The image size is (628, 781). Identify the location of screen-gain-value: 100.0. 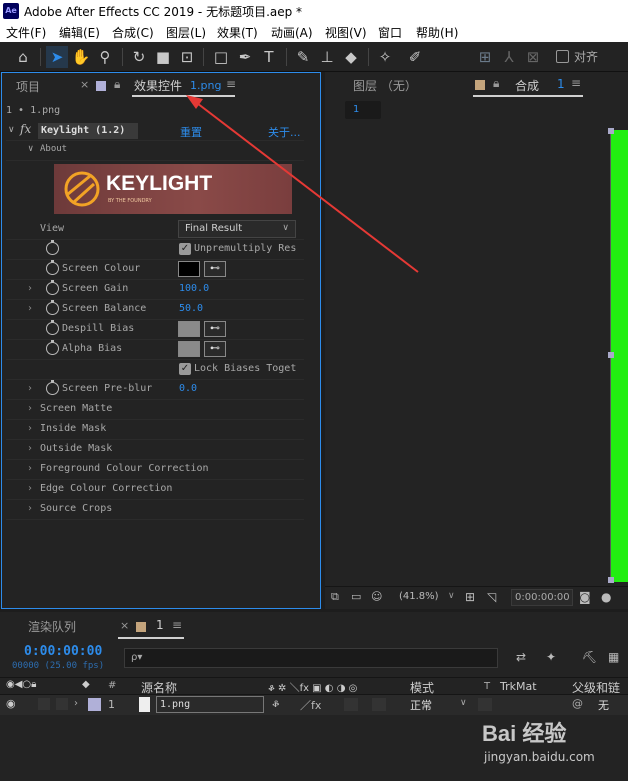
(194, 288).